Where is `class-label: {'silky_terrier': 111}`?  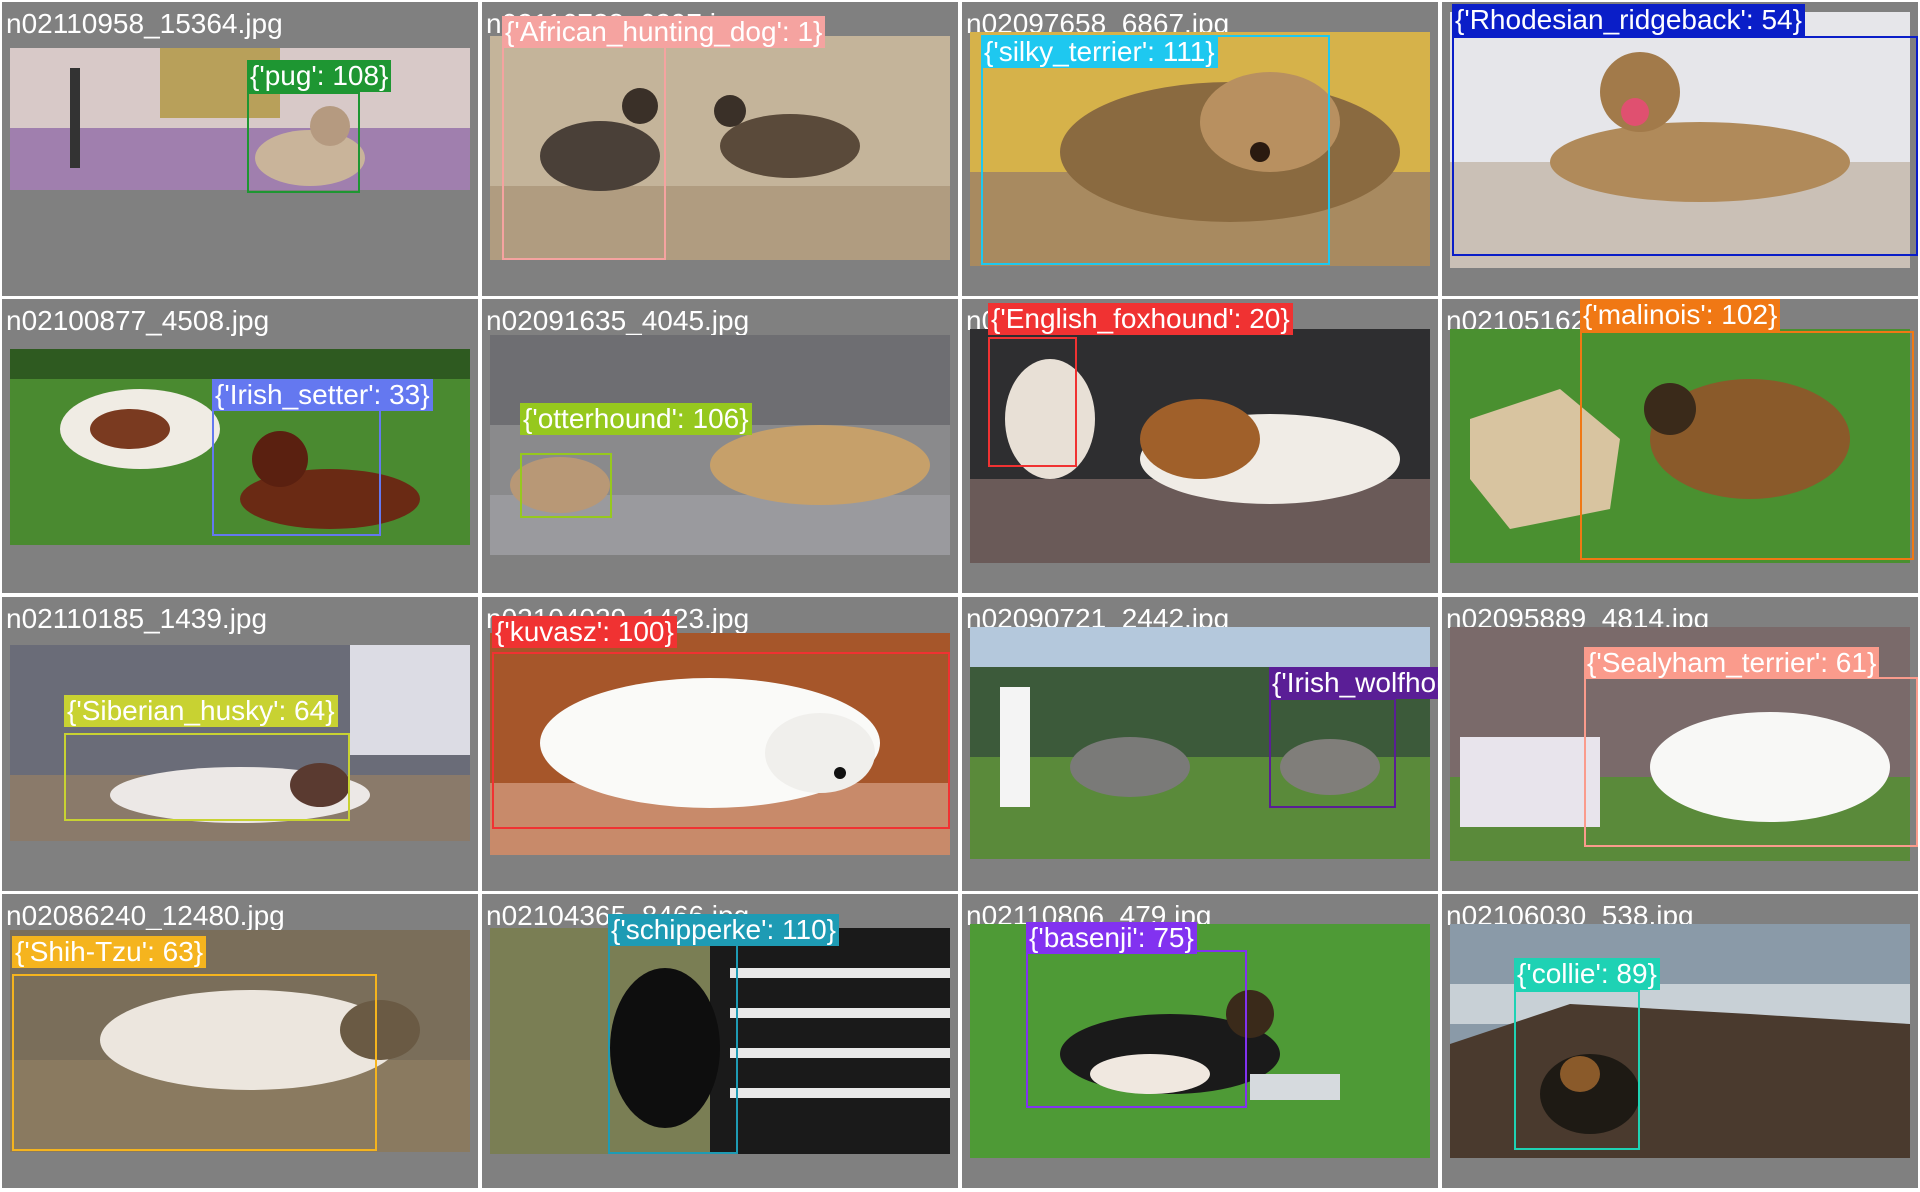
class-label: {'silky_terrier': 111} is located at coordinates (1099, 52).